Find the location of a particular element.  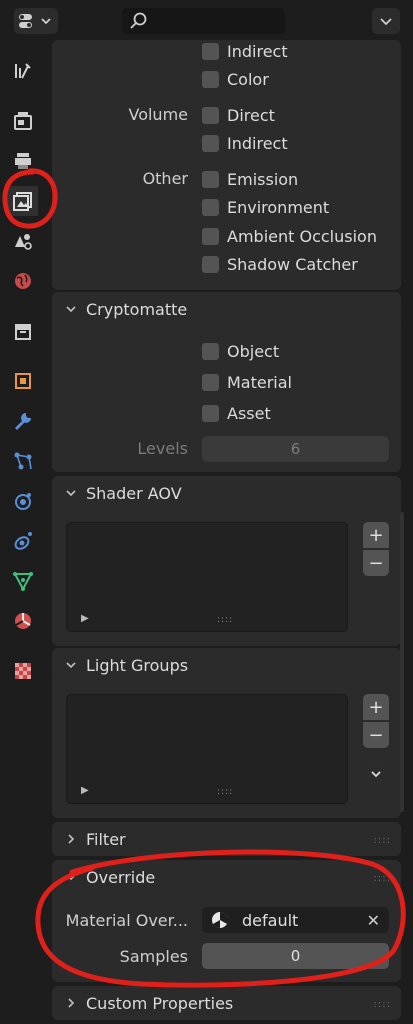

physics-icon is located at coordinates (23, 501).